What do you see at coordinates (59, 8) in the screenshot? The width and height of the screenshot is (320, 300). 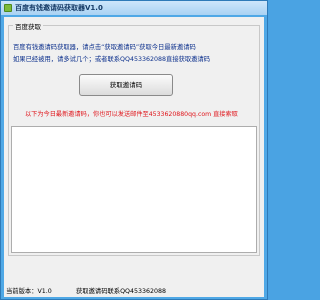 I see `window-title: 百度有钱邀请码获取器V1.0` at bounding box center [59, 8].